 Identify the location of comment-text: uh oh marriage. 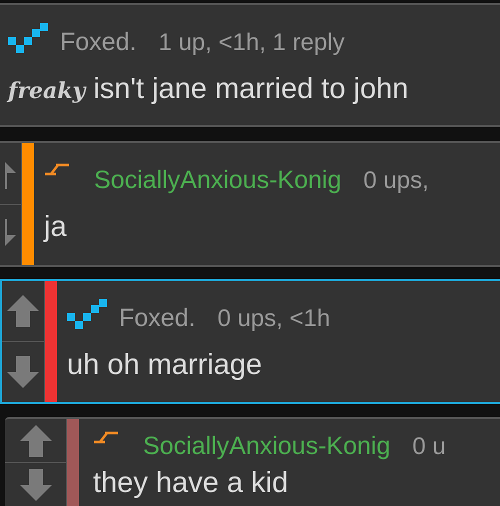
(164, 365).